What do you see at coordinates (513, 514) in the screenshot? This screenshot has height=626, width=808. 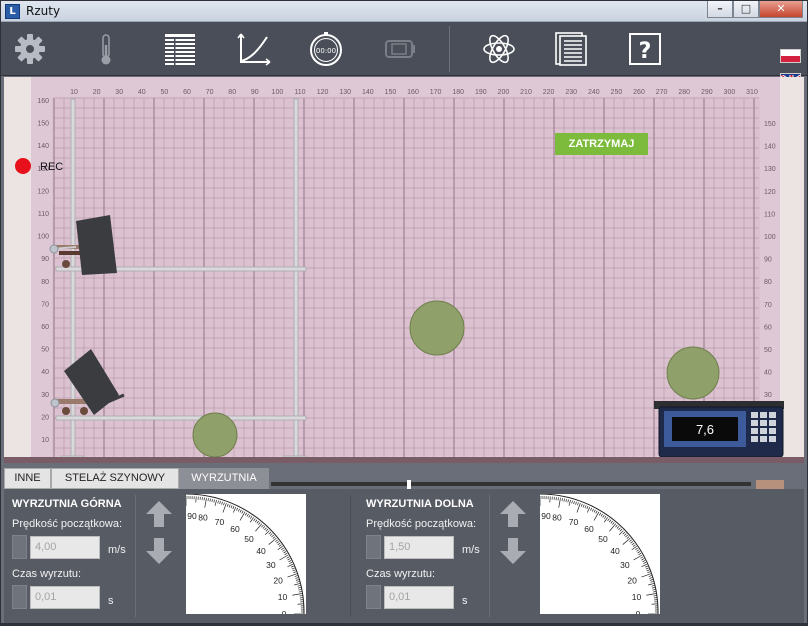 I see `lower-angle-up-arrow-icon` at bounding box center [513, 514].